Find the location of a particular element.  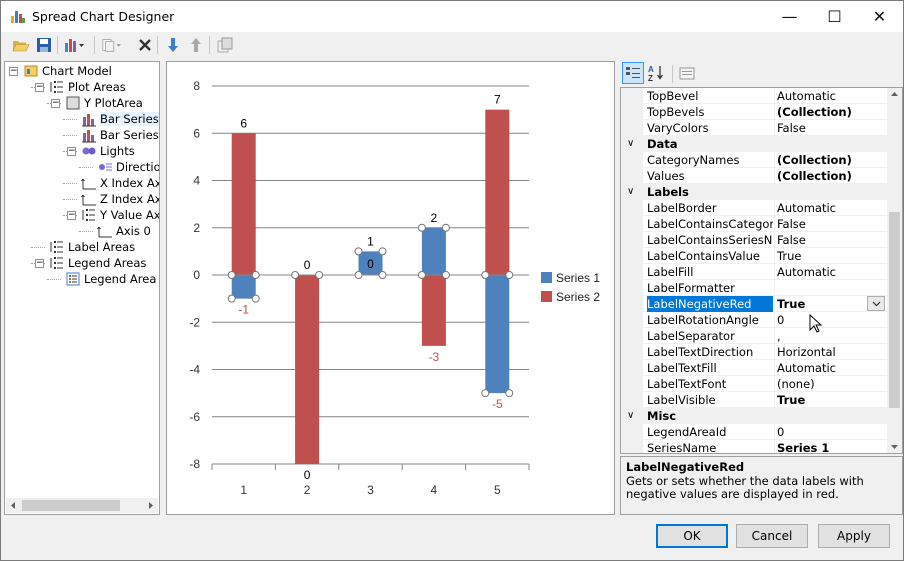

tree-item: Label Areas is located at coordinates (92, 247).